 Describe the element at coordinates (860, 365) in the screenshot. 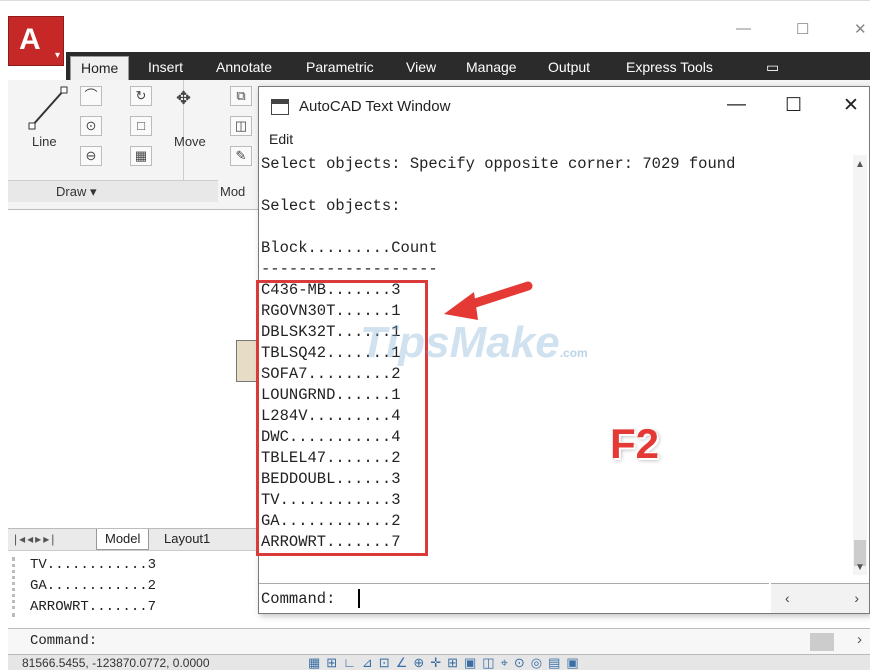

I see `vertical-scrollbar: ▲ ▼` at that location.